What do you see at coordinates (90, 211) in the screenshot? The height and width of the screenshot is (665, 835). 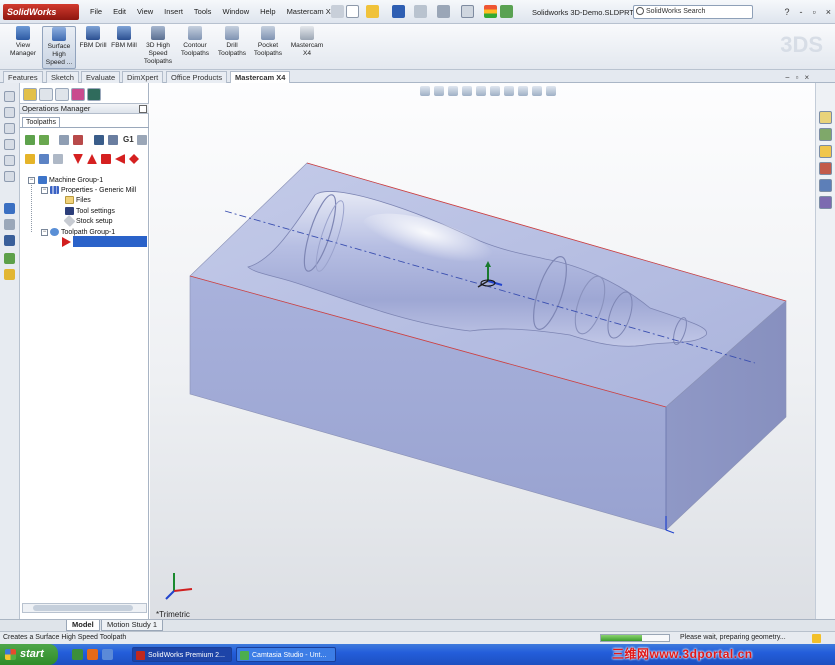 I see `tree-node-tool-settings: Tool settings` at bounding box center [90, 211].